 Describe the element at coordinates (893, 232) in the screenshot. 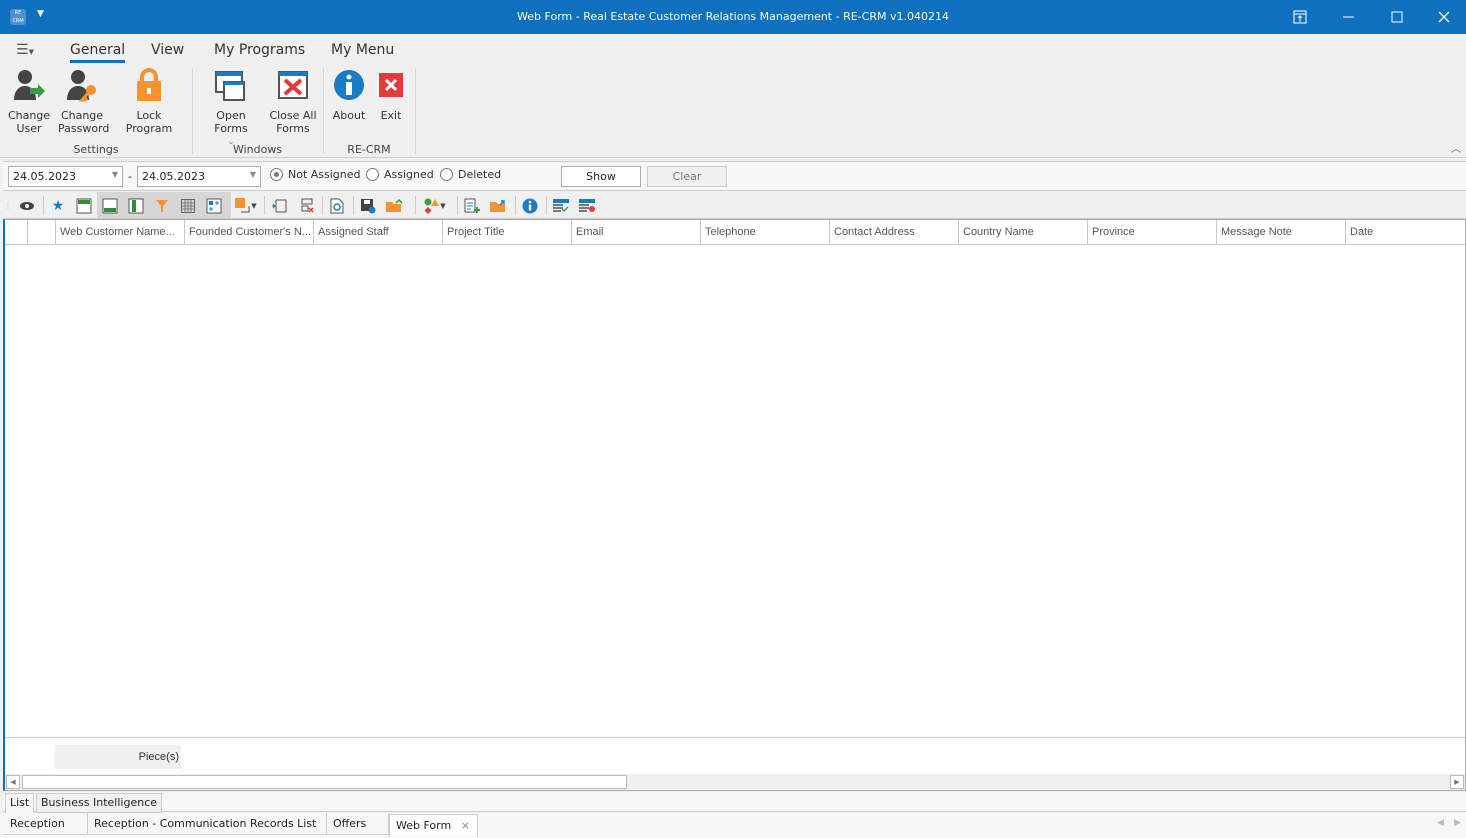

I see `column-header: Contact Address` at that location.